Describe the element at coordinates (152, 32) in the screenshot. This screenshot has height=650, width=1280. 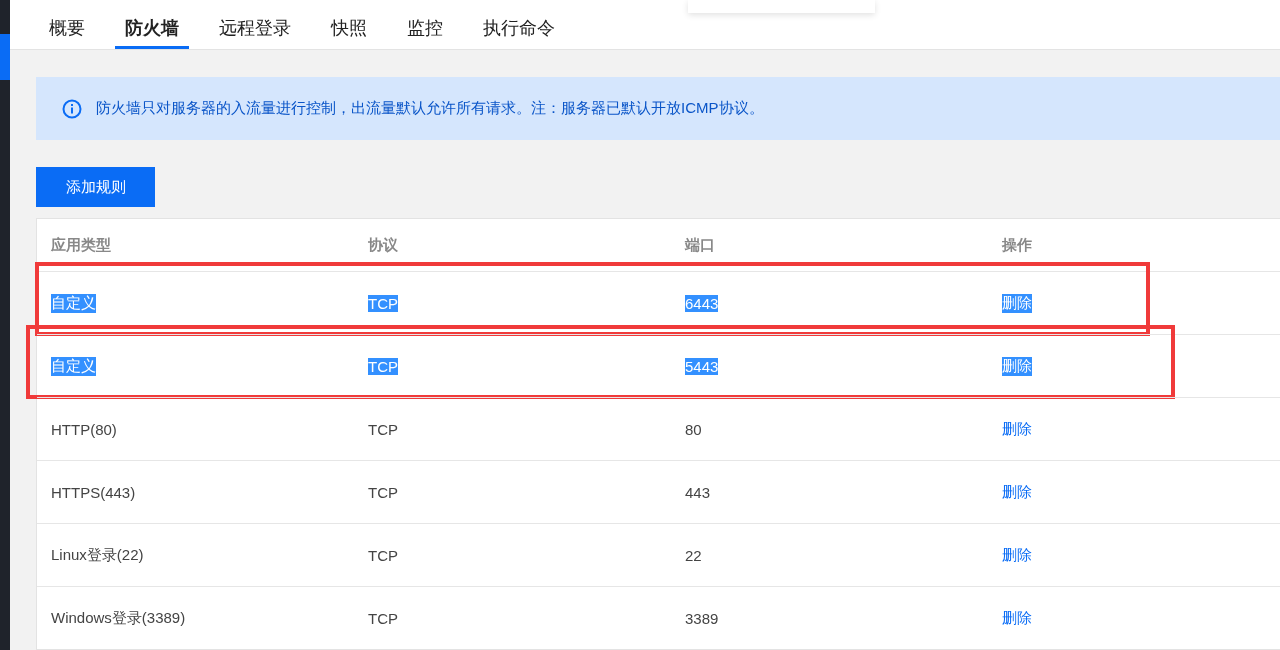
I see `tab: 防火墙` at that location.